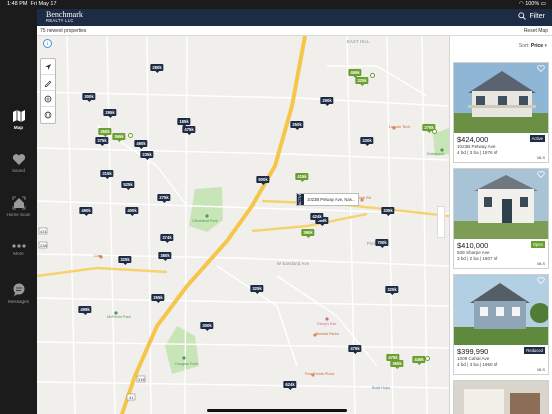 This screenshot has height=414, width=552. Describe the element at coordinates (48, 99) in the screenshot. I see `radius-button` at that location.